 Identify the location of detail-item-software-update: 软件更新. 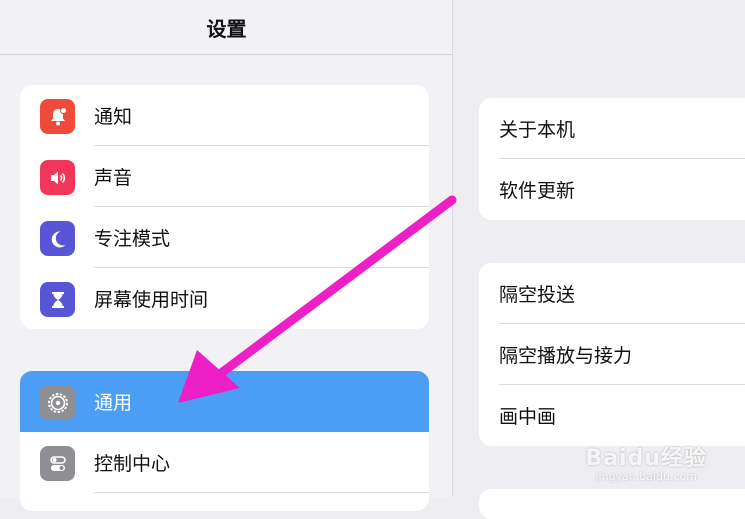
(612, 189).